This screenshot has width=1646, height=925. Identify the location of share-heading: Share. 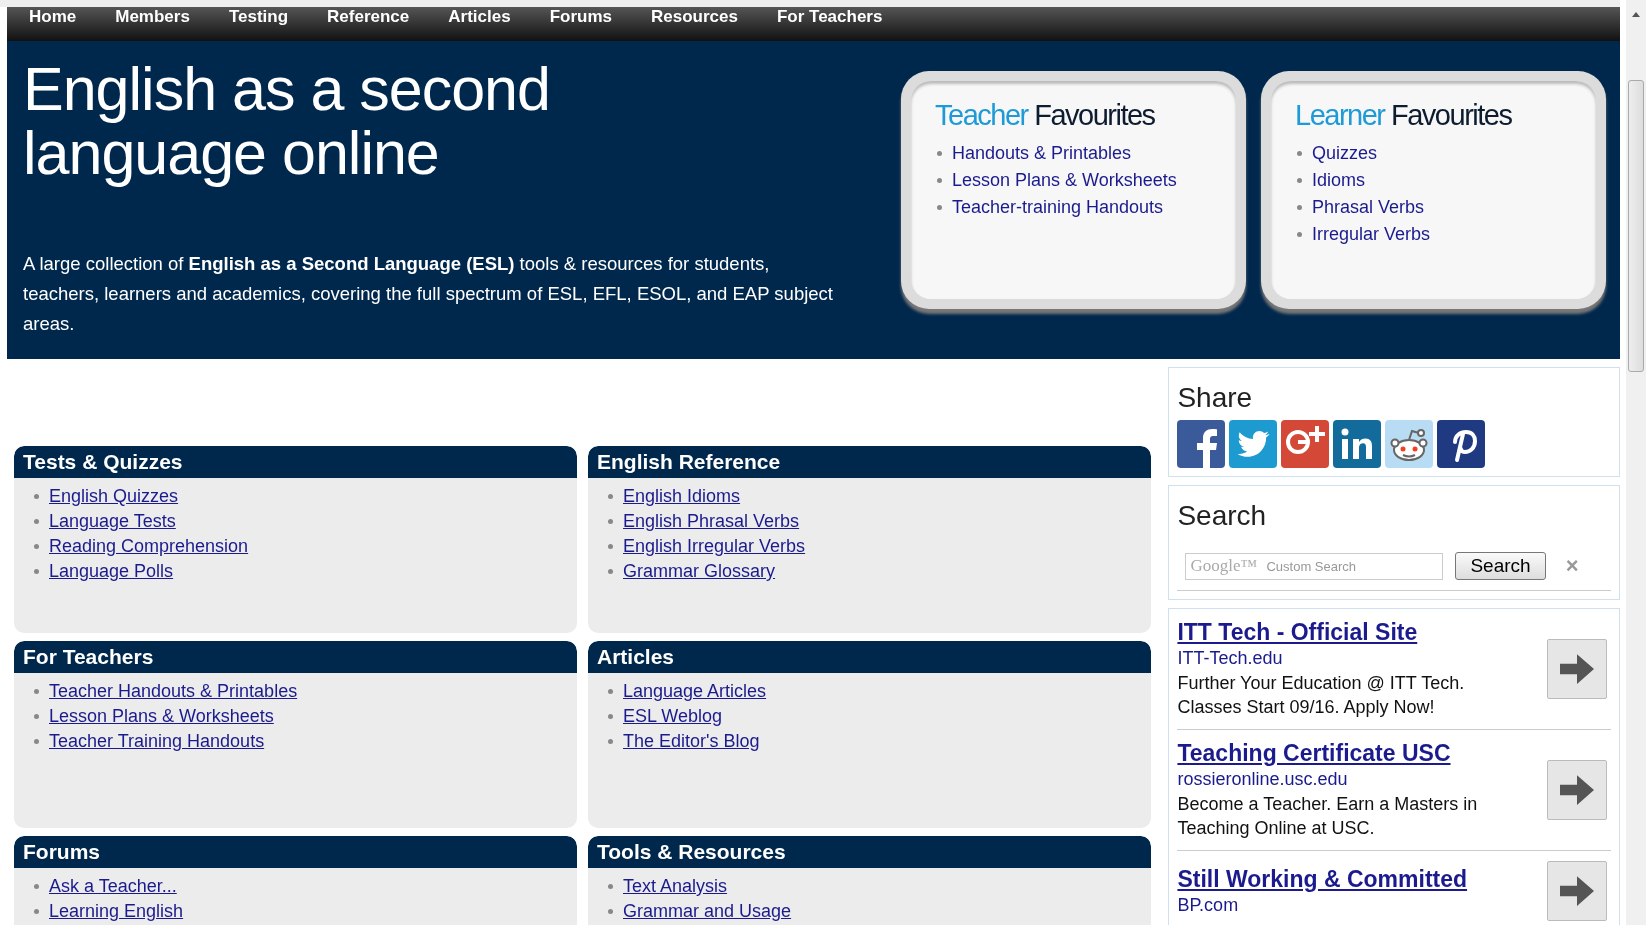
(1215, 398).